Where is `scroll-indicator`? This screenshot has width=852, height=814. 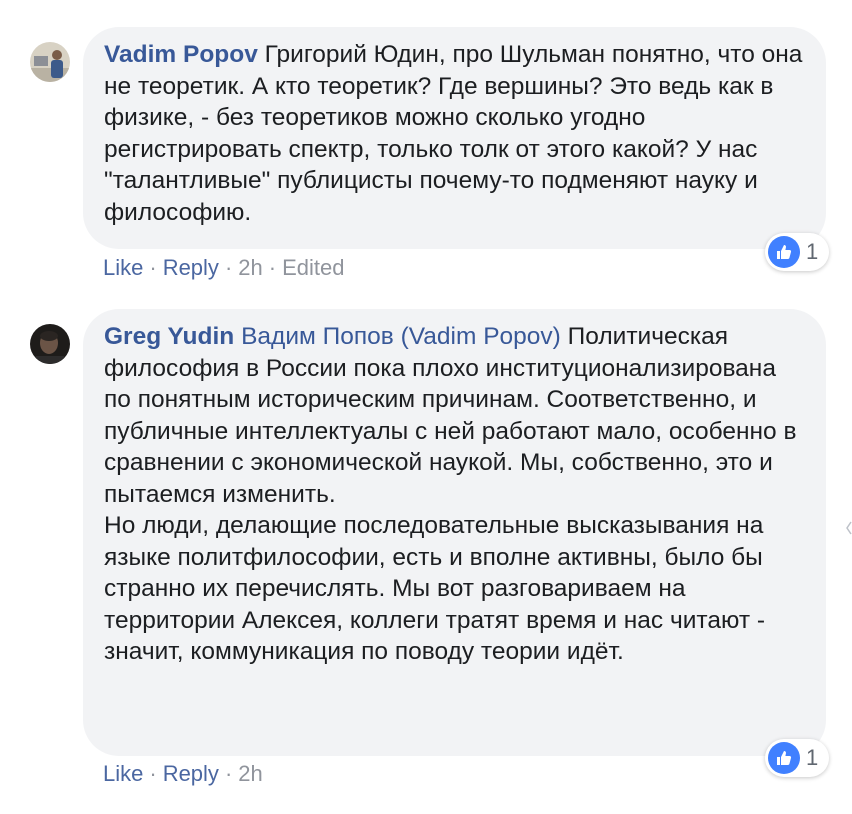
scroll-indicator is located at coordinates (849, 528).